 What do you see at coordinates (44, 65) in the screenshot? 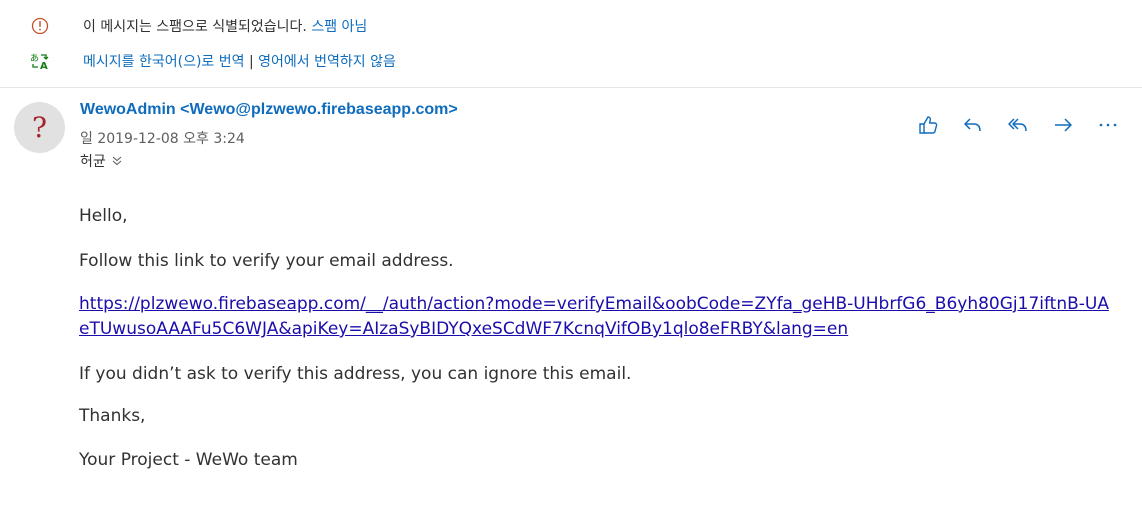
I see `svg-text: A` at bounding box center [44, 65].